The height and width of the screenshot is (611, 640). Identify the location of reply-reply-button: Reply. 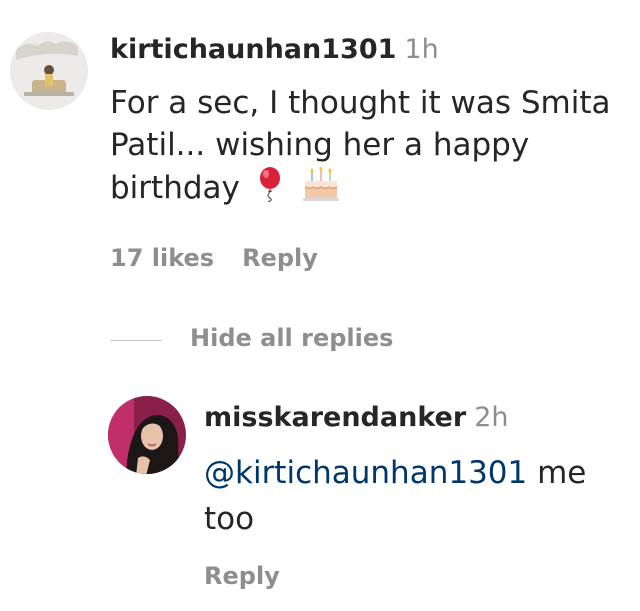
(242, 576).